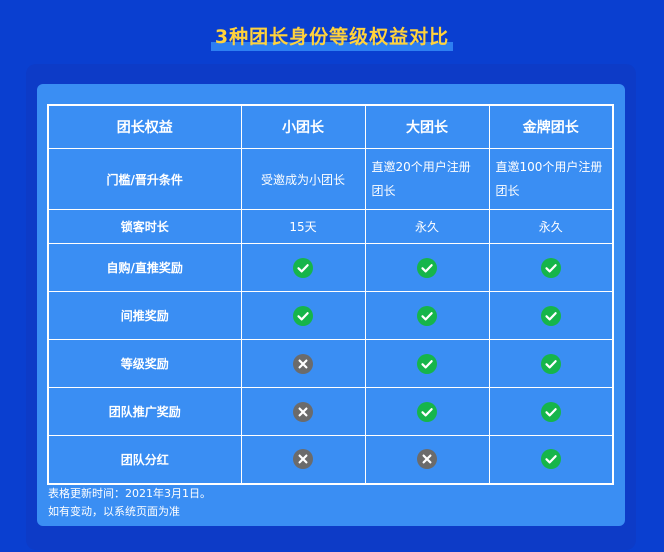 The width and height of the screenshot is (664, 552). I want to click on table-row: 间推奖励, so click(330, 315).